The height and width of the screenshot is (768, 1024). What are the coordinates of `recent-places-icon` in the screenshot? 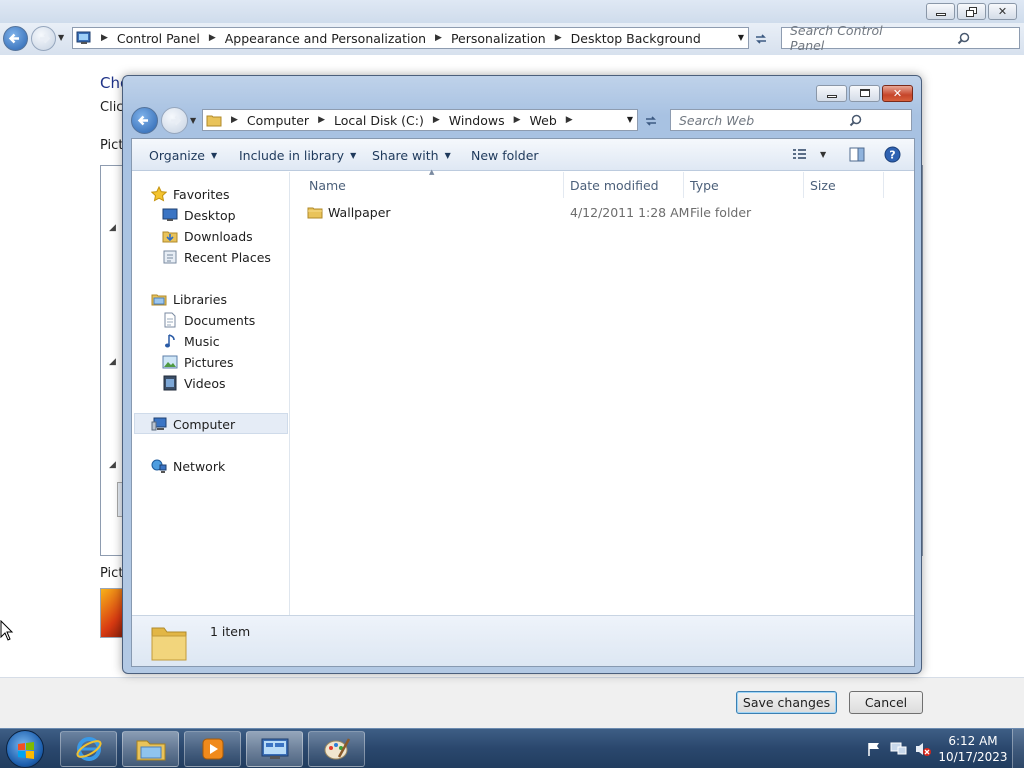 It's located at (170, 257).